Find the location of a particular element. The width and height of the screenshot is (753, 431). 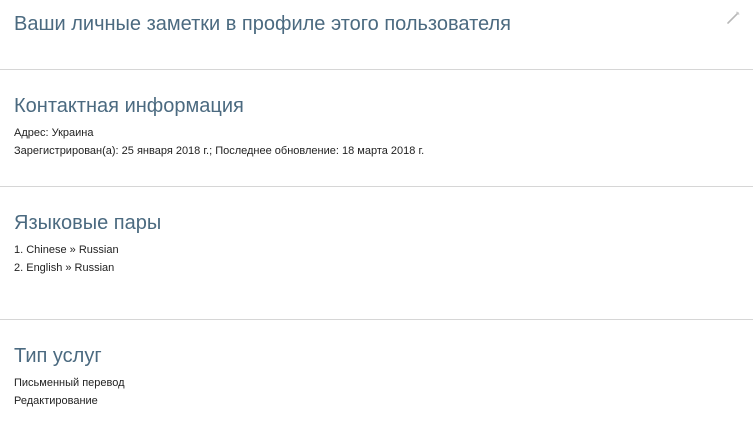

contact-title: Контактная информация is located at coordinates (129, 106).